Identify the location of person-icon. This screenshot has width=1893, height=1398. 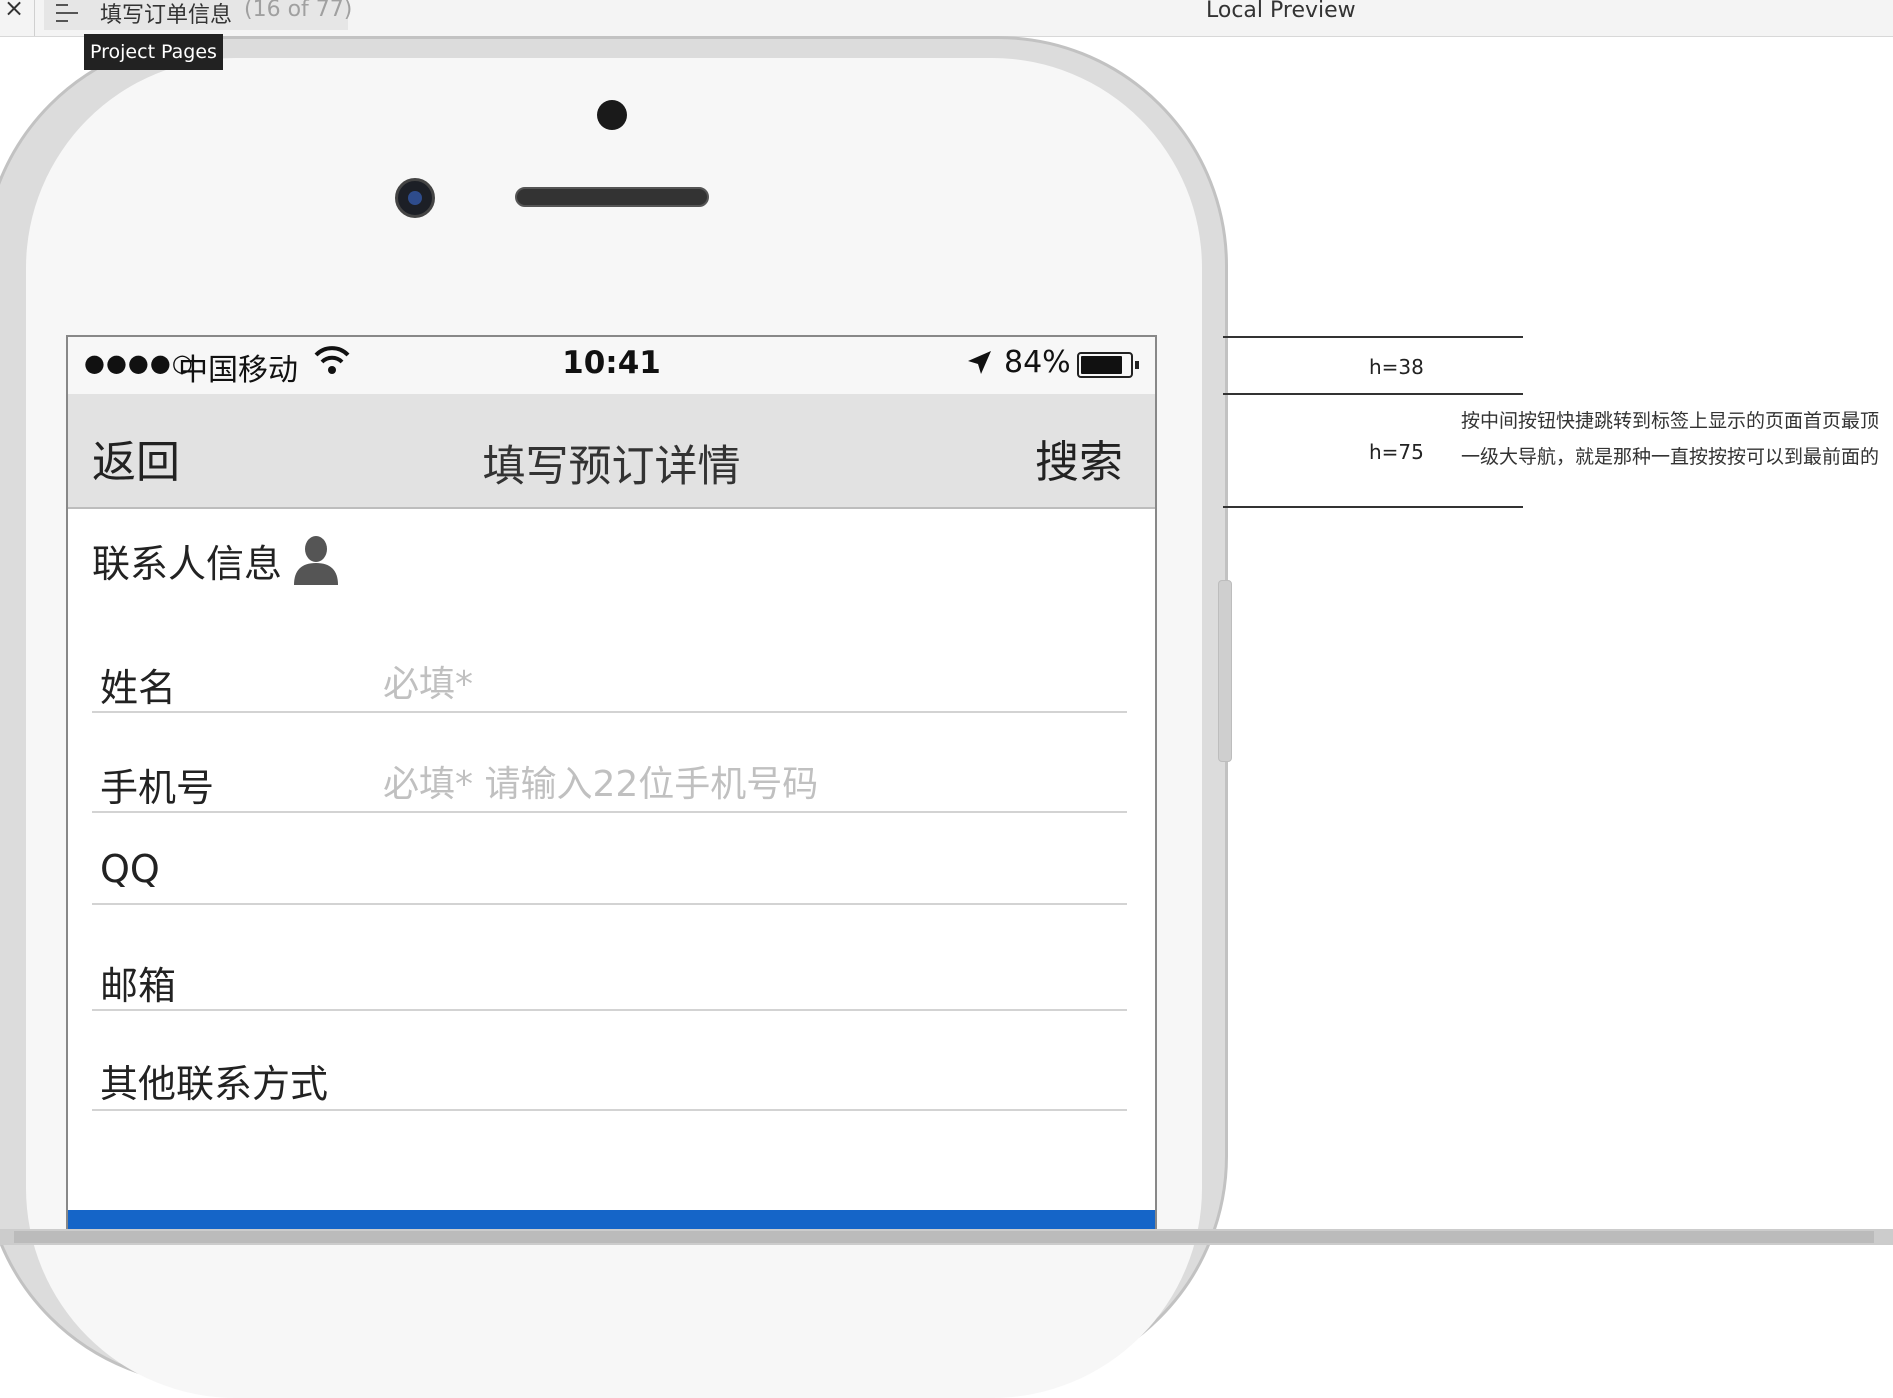
(316, 559).